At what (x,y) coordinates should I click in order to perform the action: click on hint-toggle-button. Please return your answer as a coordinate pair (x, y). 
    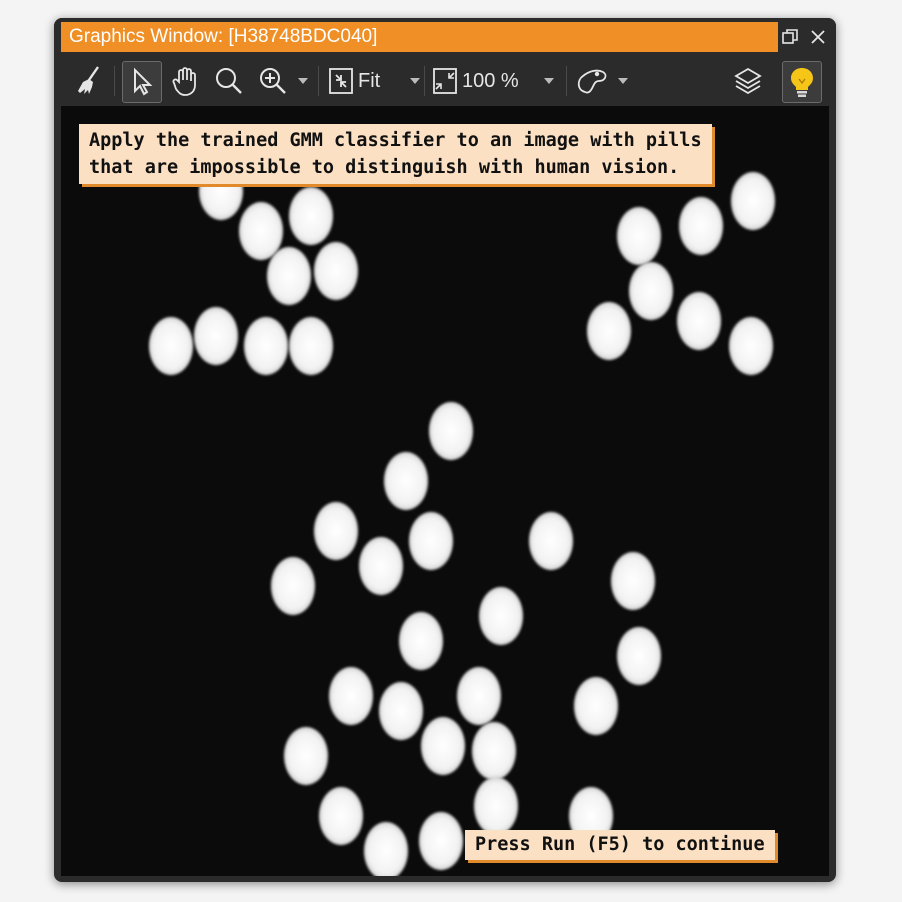
    Looking at the image, I should click on (802, 82).